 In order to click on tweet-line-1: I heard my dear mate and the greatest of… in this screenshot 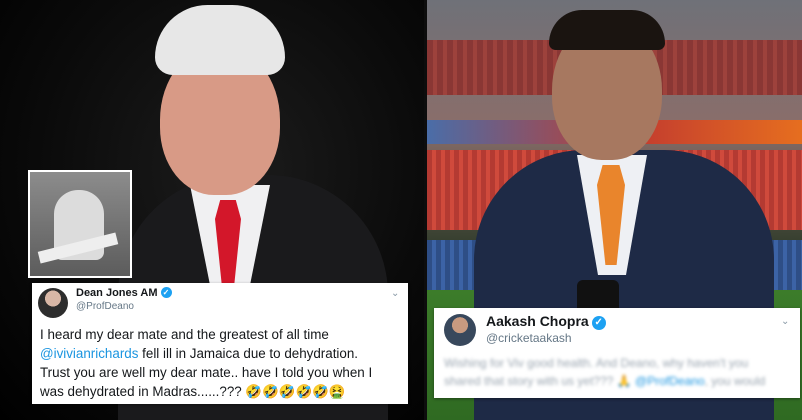, I will do `click(184, 334)`.